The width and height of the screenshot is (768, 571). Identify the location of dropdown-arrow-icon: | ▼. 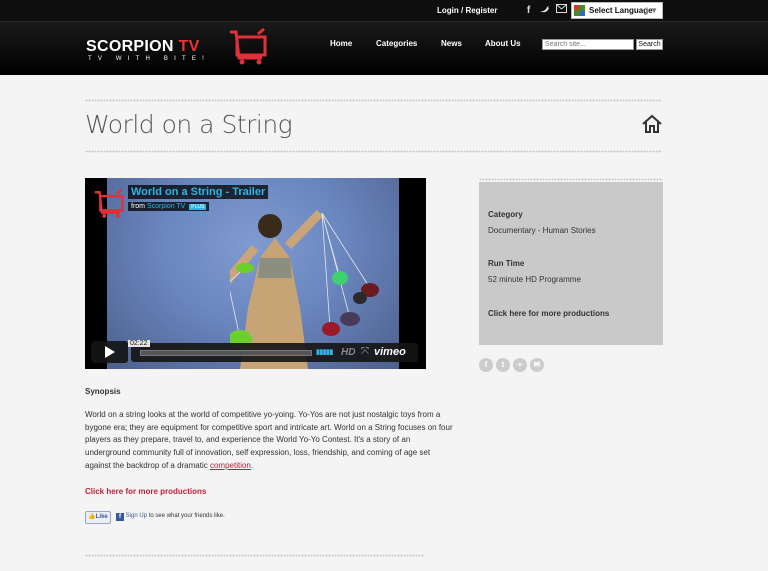
(651, 10).